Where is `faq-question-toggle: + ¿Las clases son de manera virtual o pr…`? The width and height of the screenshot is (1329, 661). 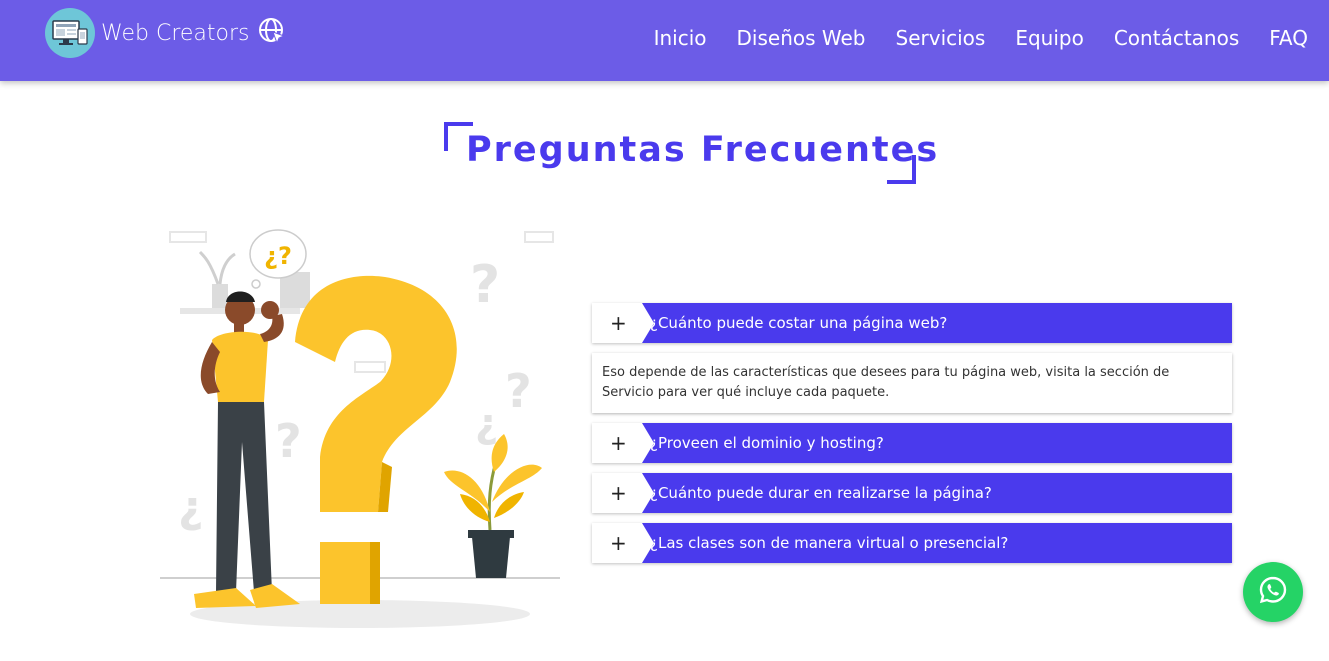
faq-question-toggle: + ¿Las clases son de manera virtual o pr… is located at coordinates (912, 543).